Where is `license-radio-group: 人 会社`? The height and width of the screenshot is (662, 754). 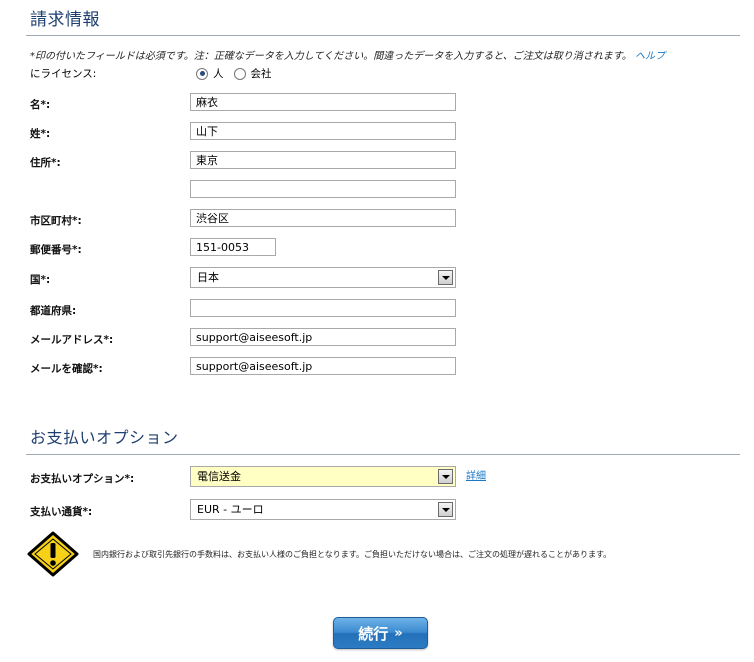 license-radio-group: 人 会社 is located at coordinates (239, 73).